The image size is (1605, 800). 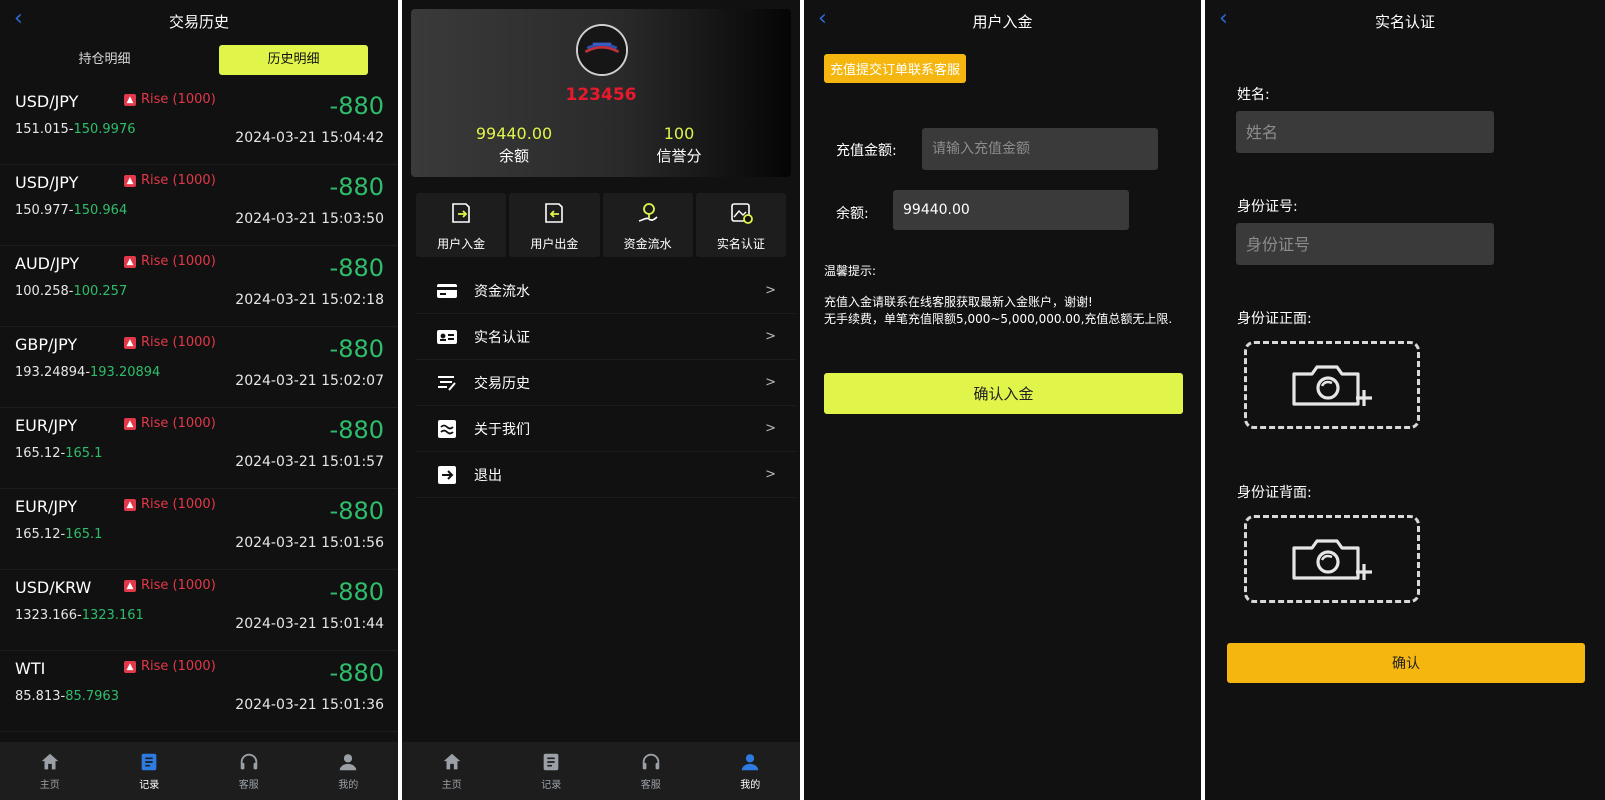 I want to click on nav-bar: ‹ 交易历史, so click(x=199, y=21).